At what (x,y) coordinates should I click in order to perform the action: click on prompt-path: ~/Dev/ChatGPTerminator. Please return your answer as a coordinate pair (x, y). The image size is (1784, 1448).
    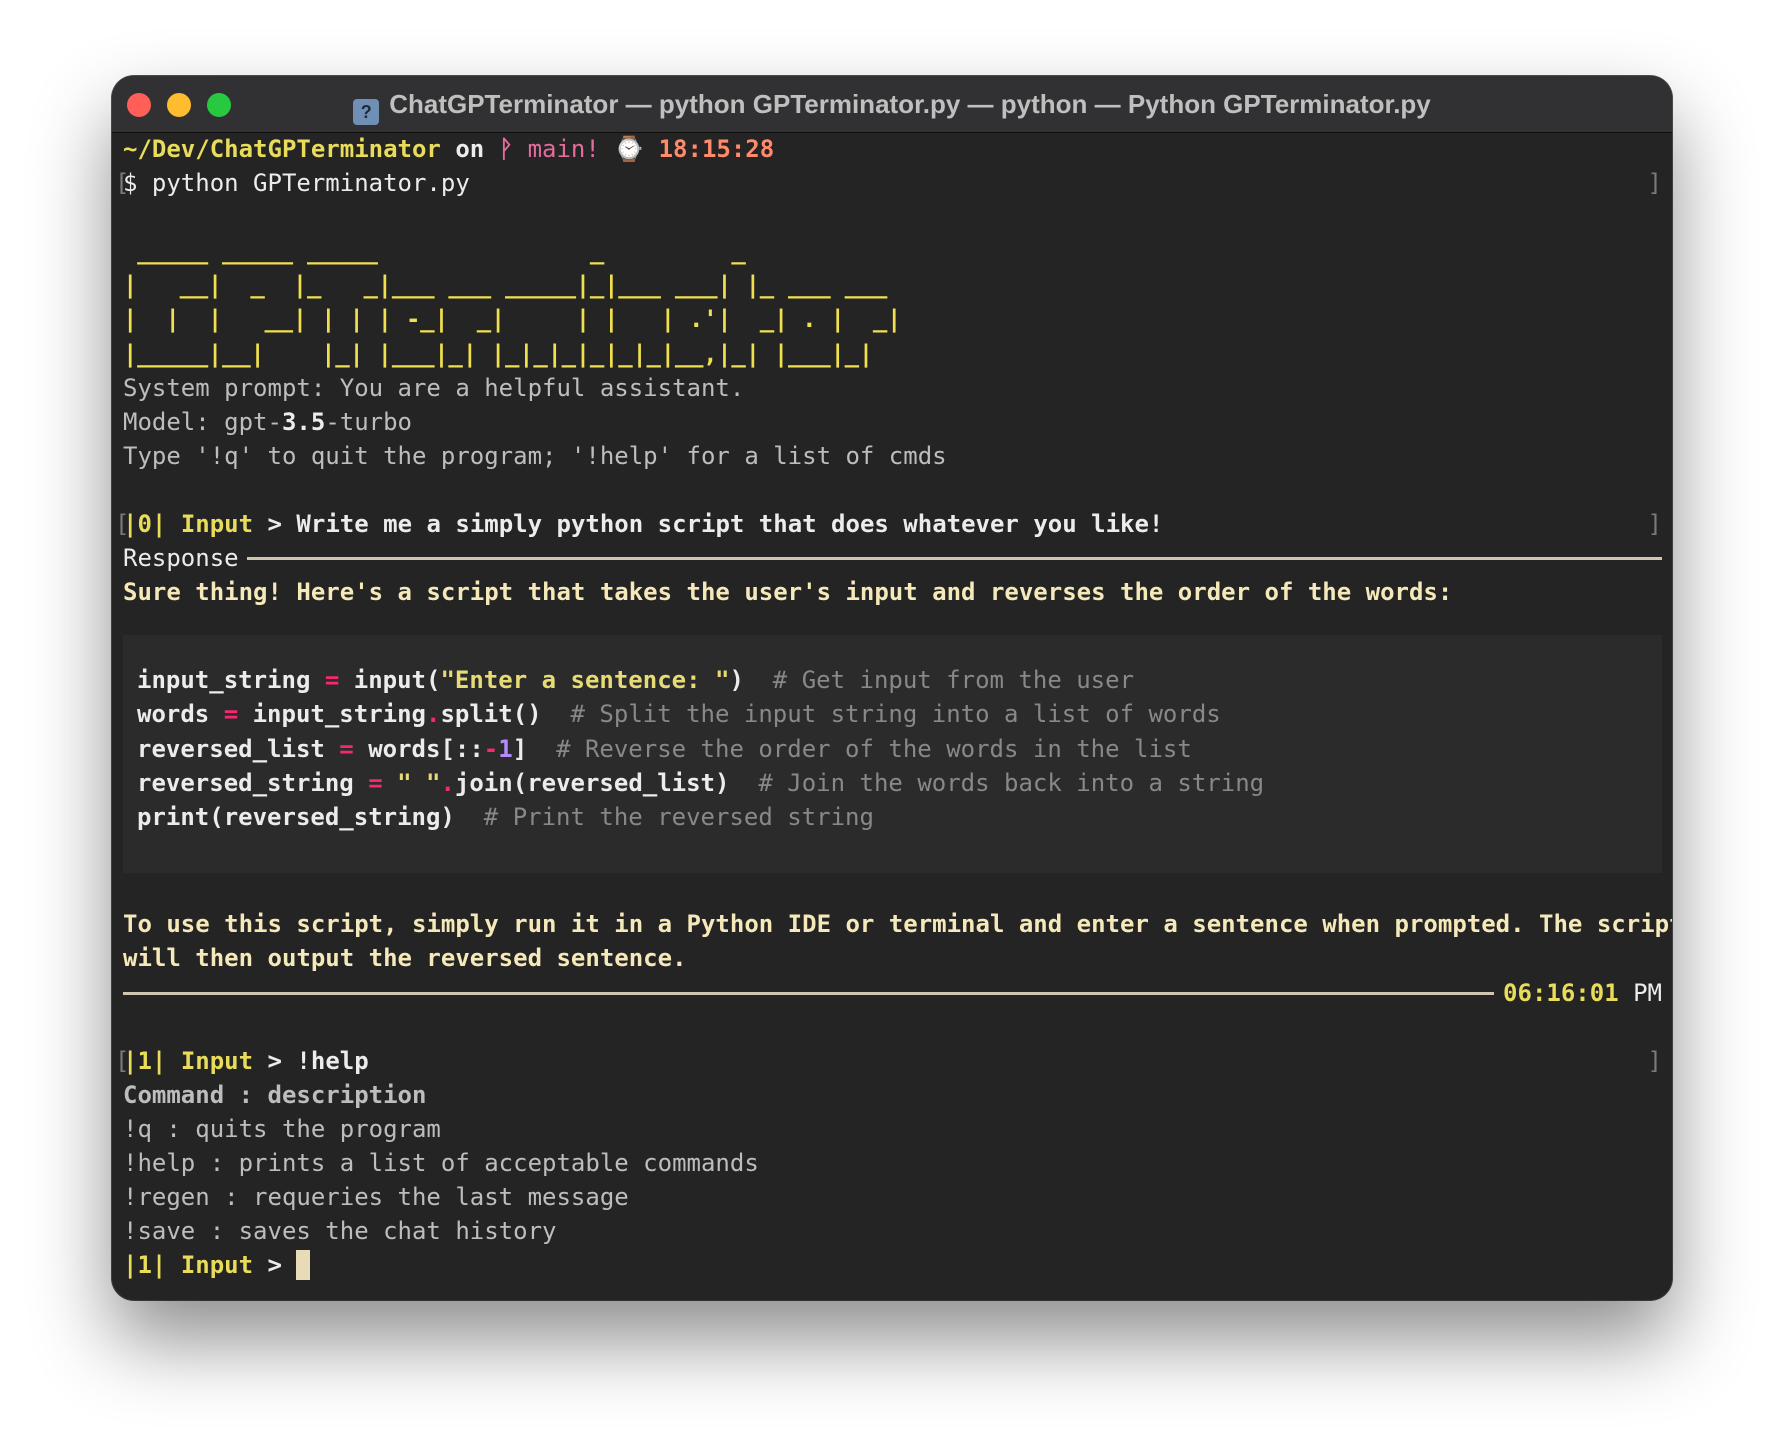
    Looking at the image, I should click on (282, 149).